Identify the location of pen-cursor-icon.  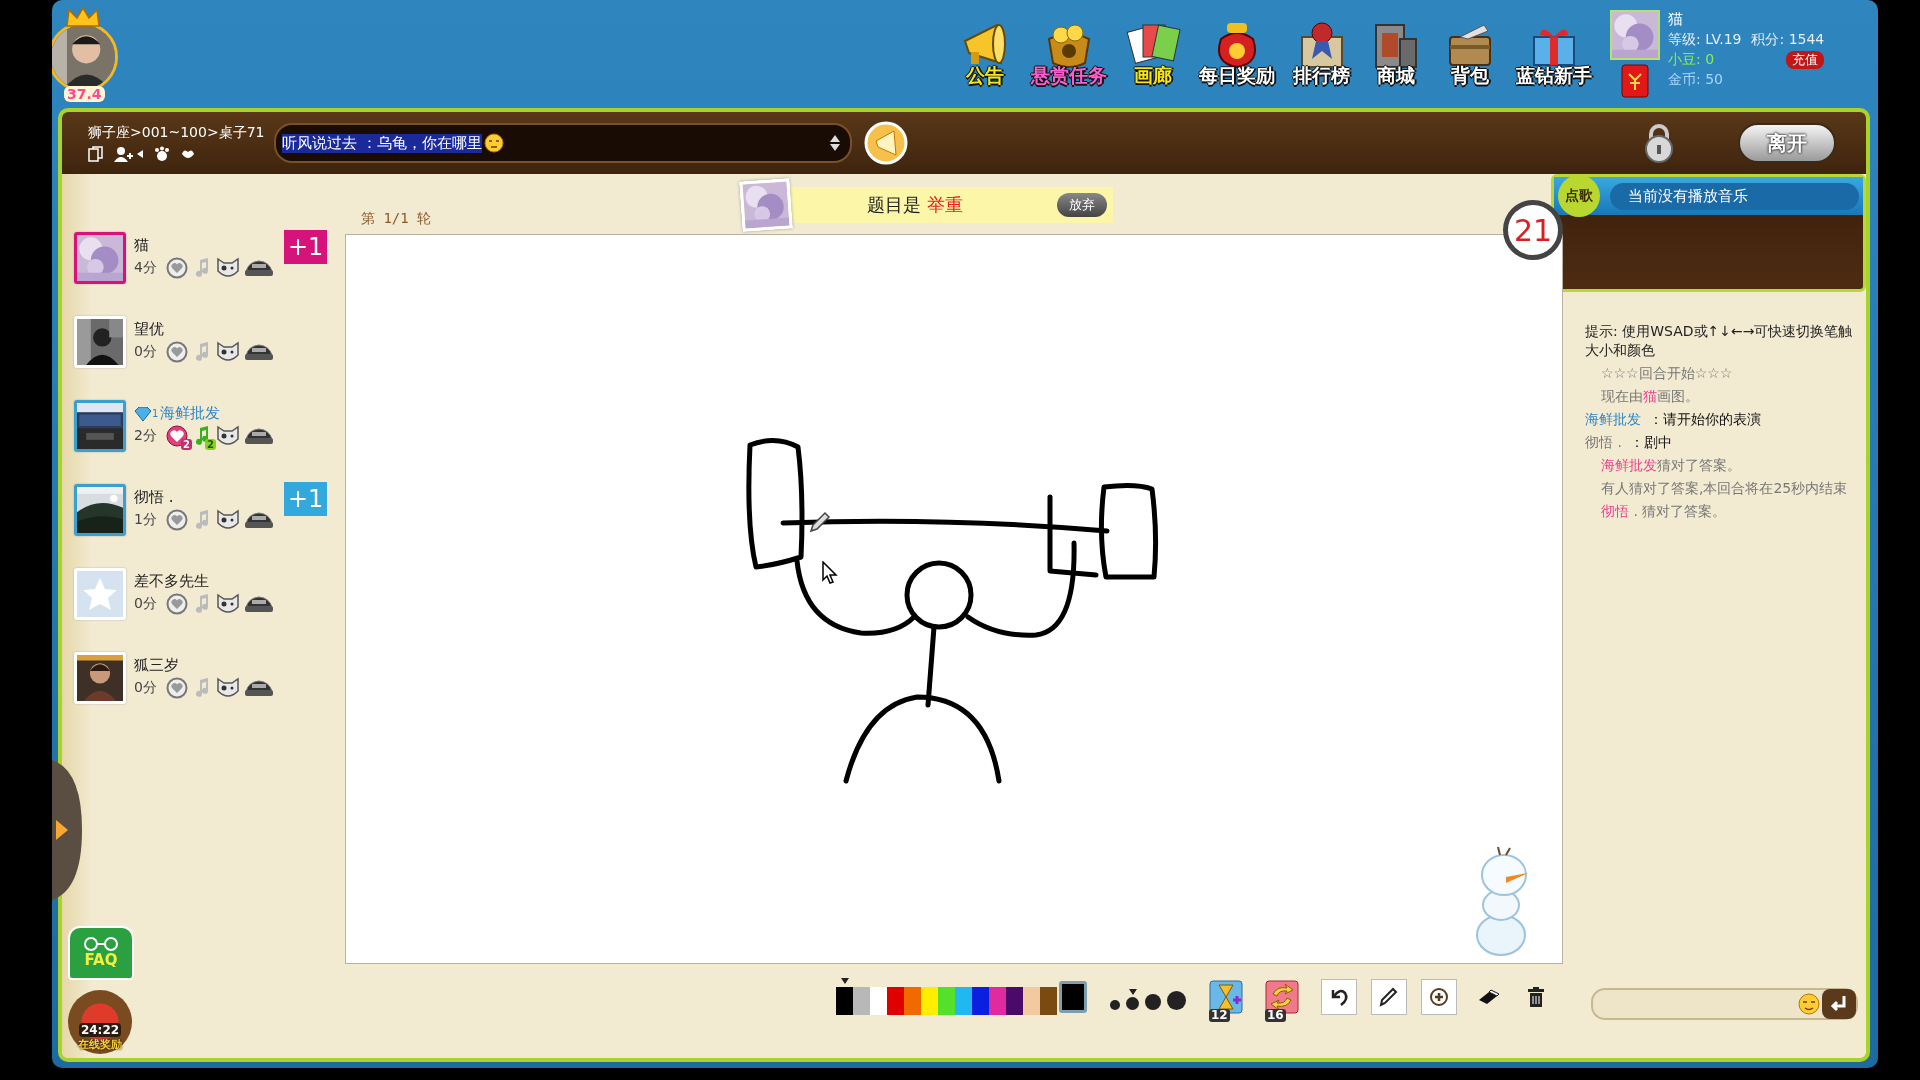
(820, 522).